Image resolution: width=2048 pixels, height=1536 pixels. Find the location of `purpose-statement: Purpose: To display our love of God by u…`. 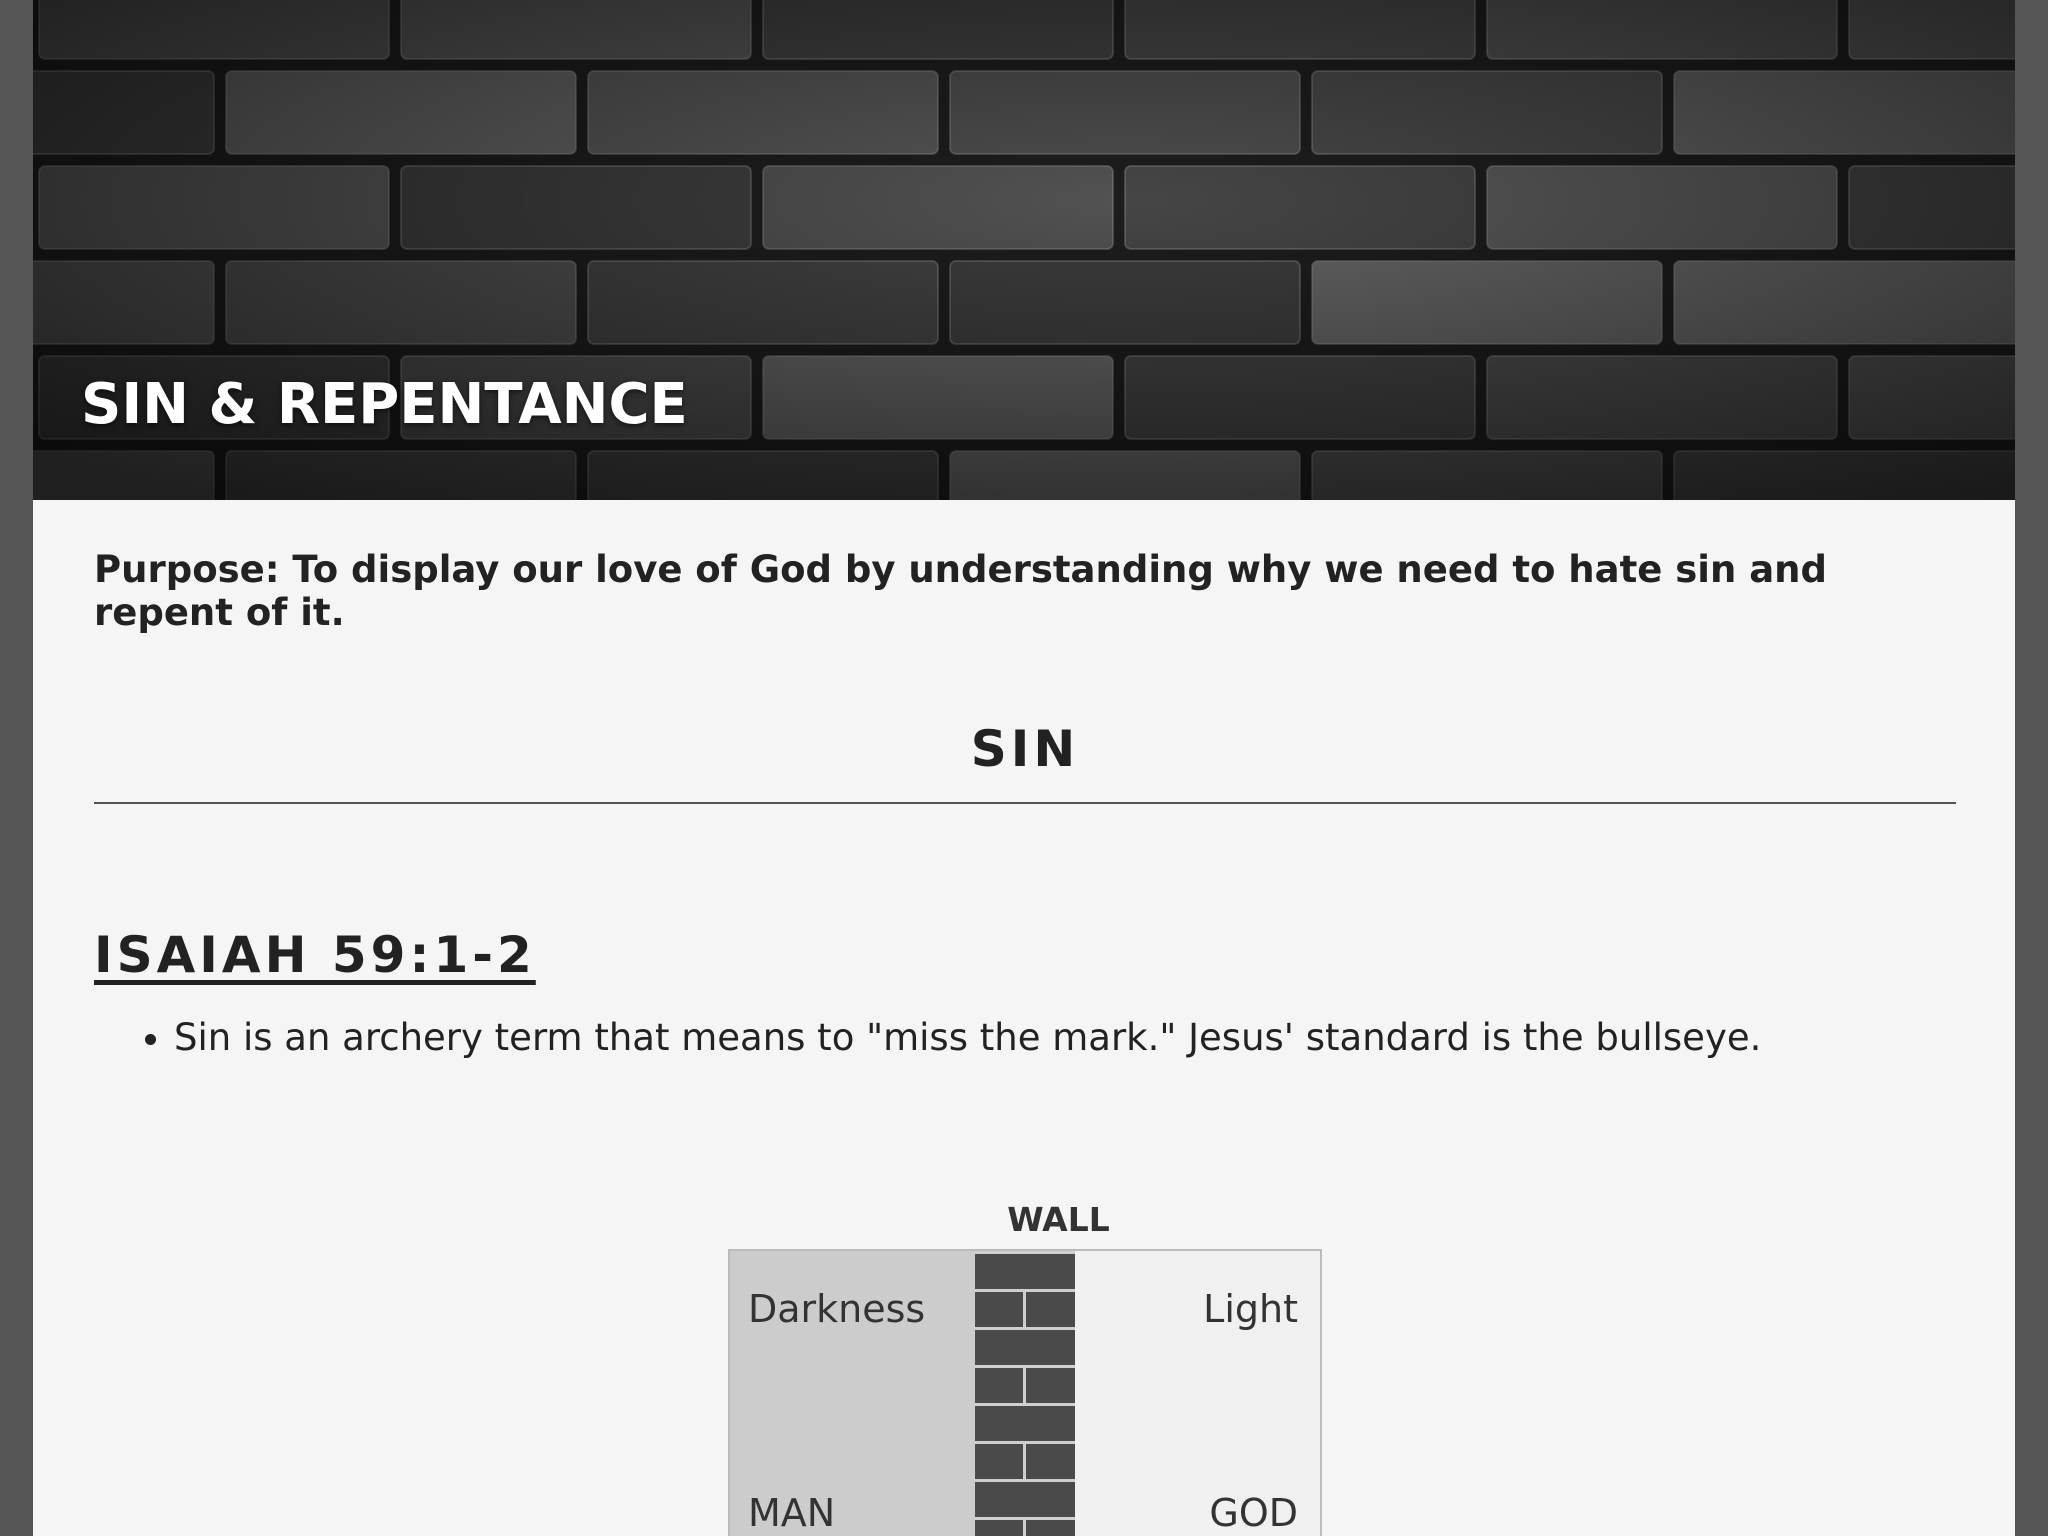

purpose-statement: Purpose: To display our love of God by u… is located at coordinates (961, 591).